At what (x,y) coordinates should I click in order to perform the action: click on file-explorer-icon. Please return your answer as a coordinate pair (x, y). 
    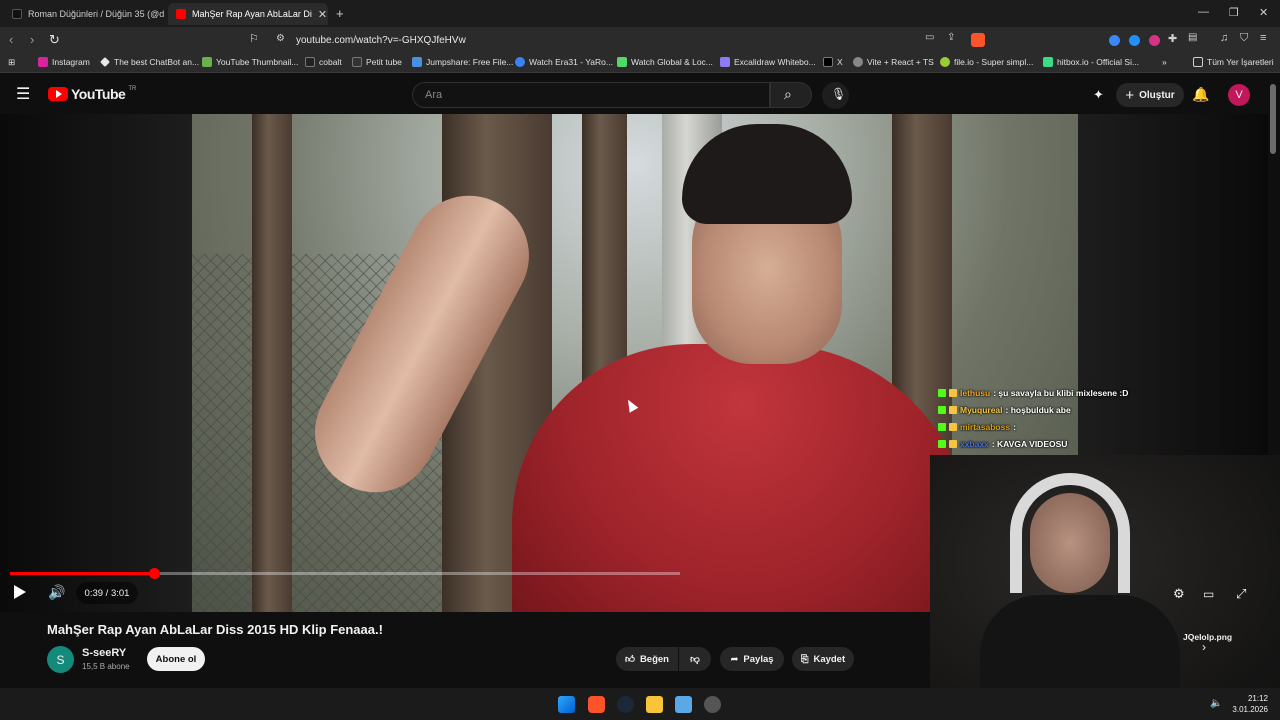
    Looking at the image, I should click on (654, 704).